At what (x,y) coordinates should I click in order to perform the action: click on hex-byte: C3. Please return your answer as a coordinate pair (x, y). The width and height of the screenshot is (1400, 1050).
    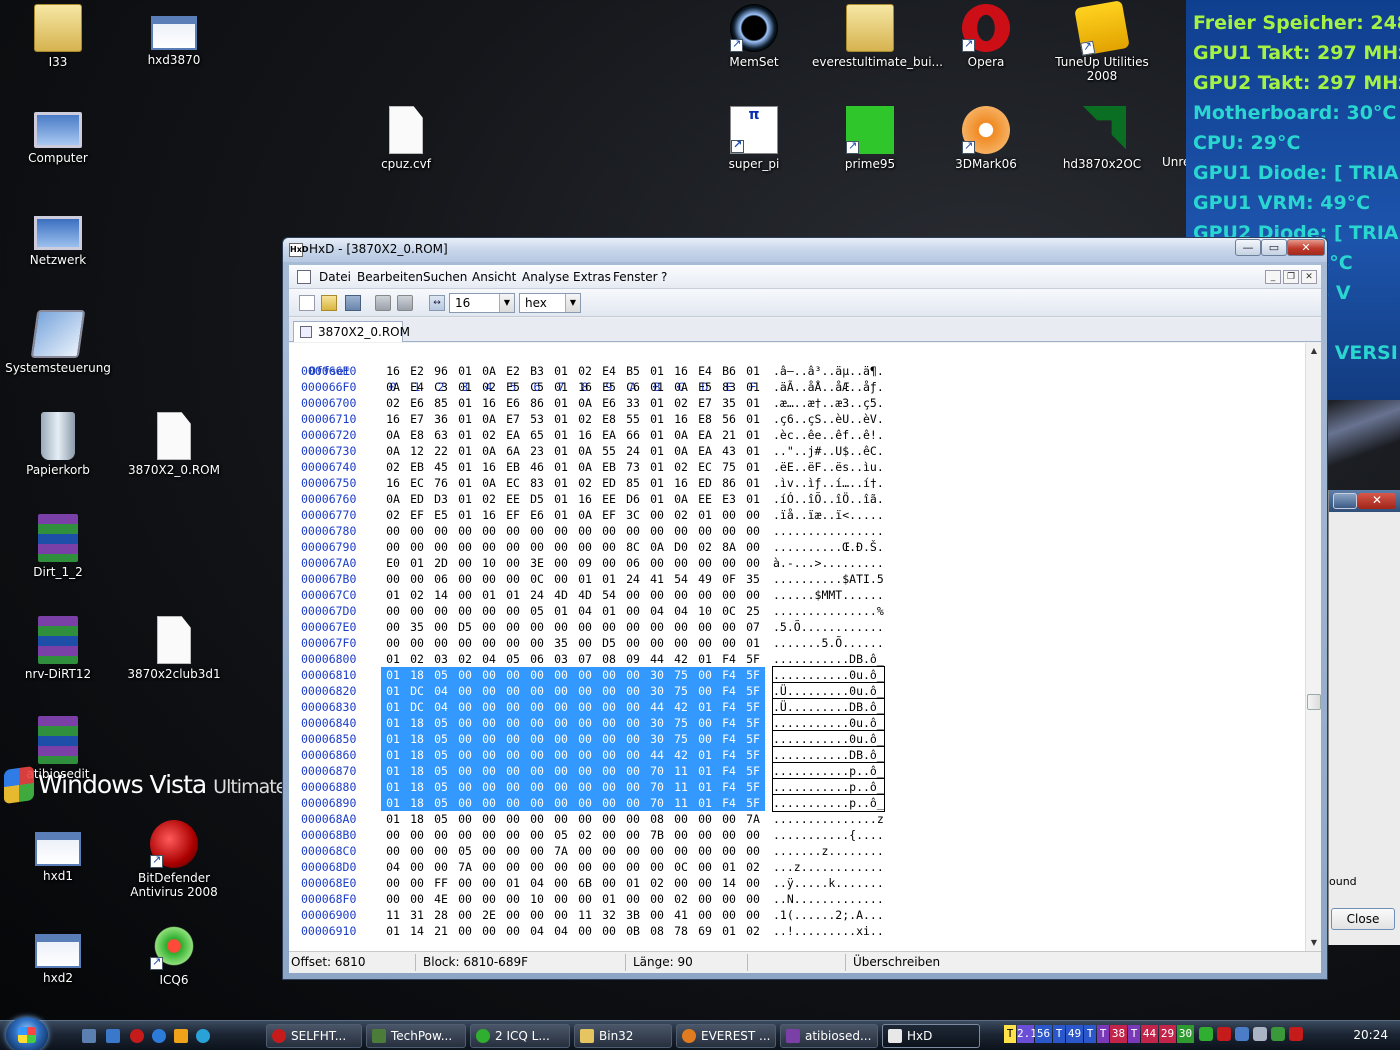
    Looking at the image, I should click on (441, 387).